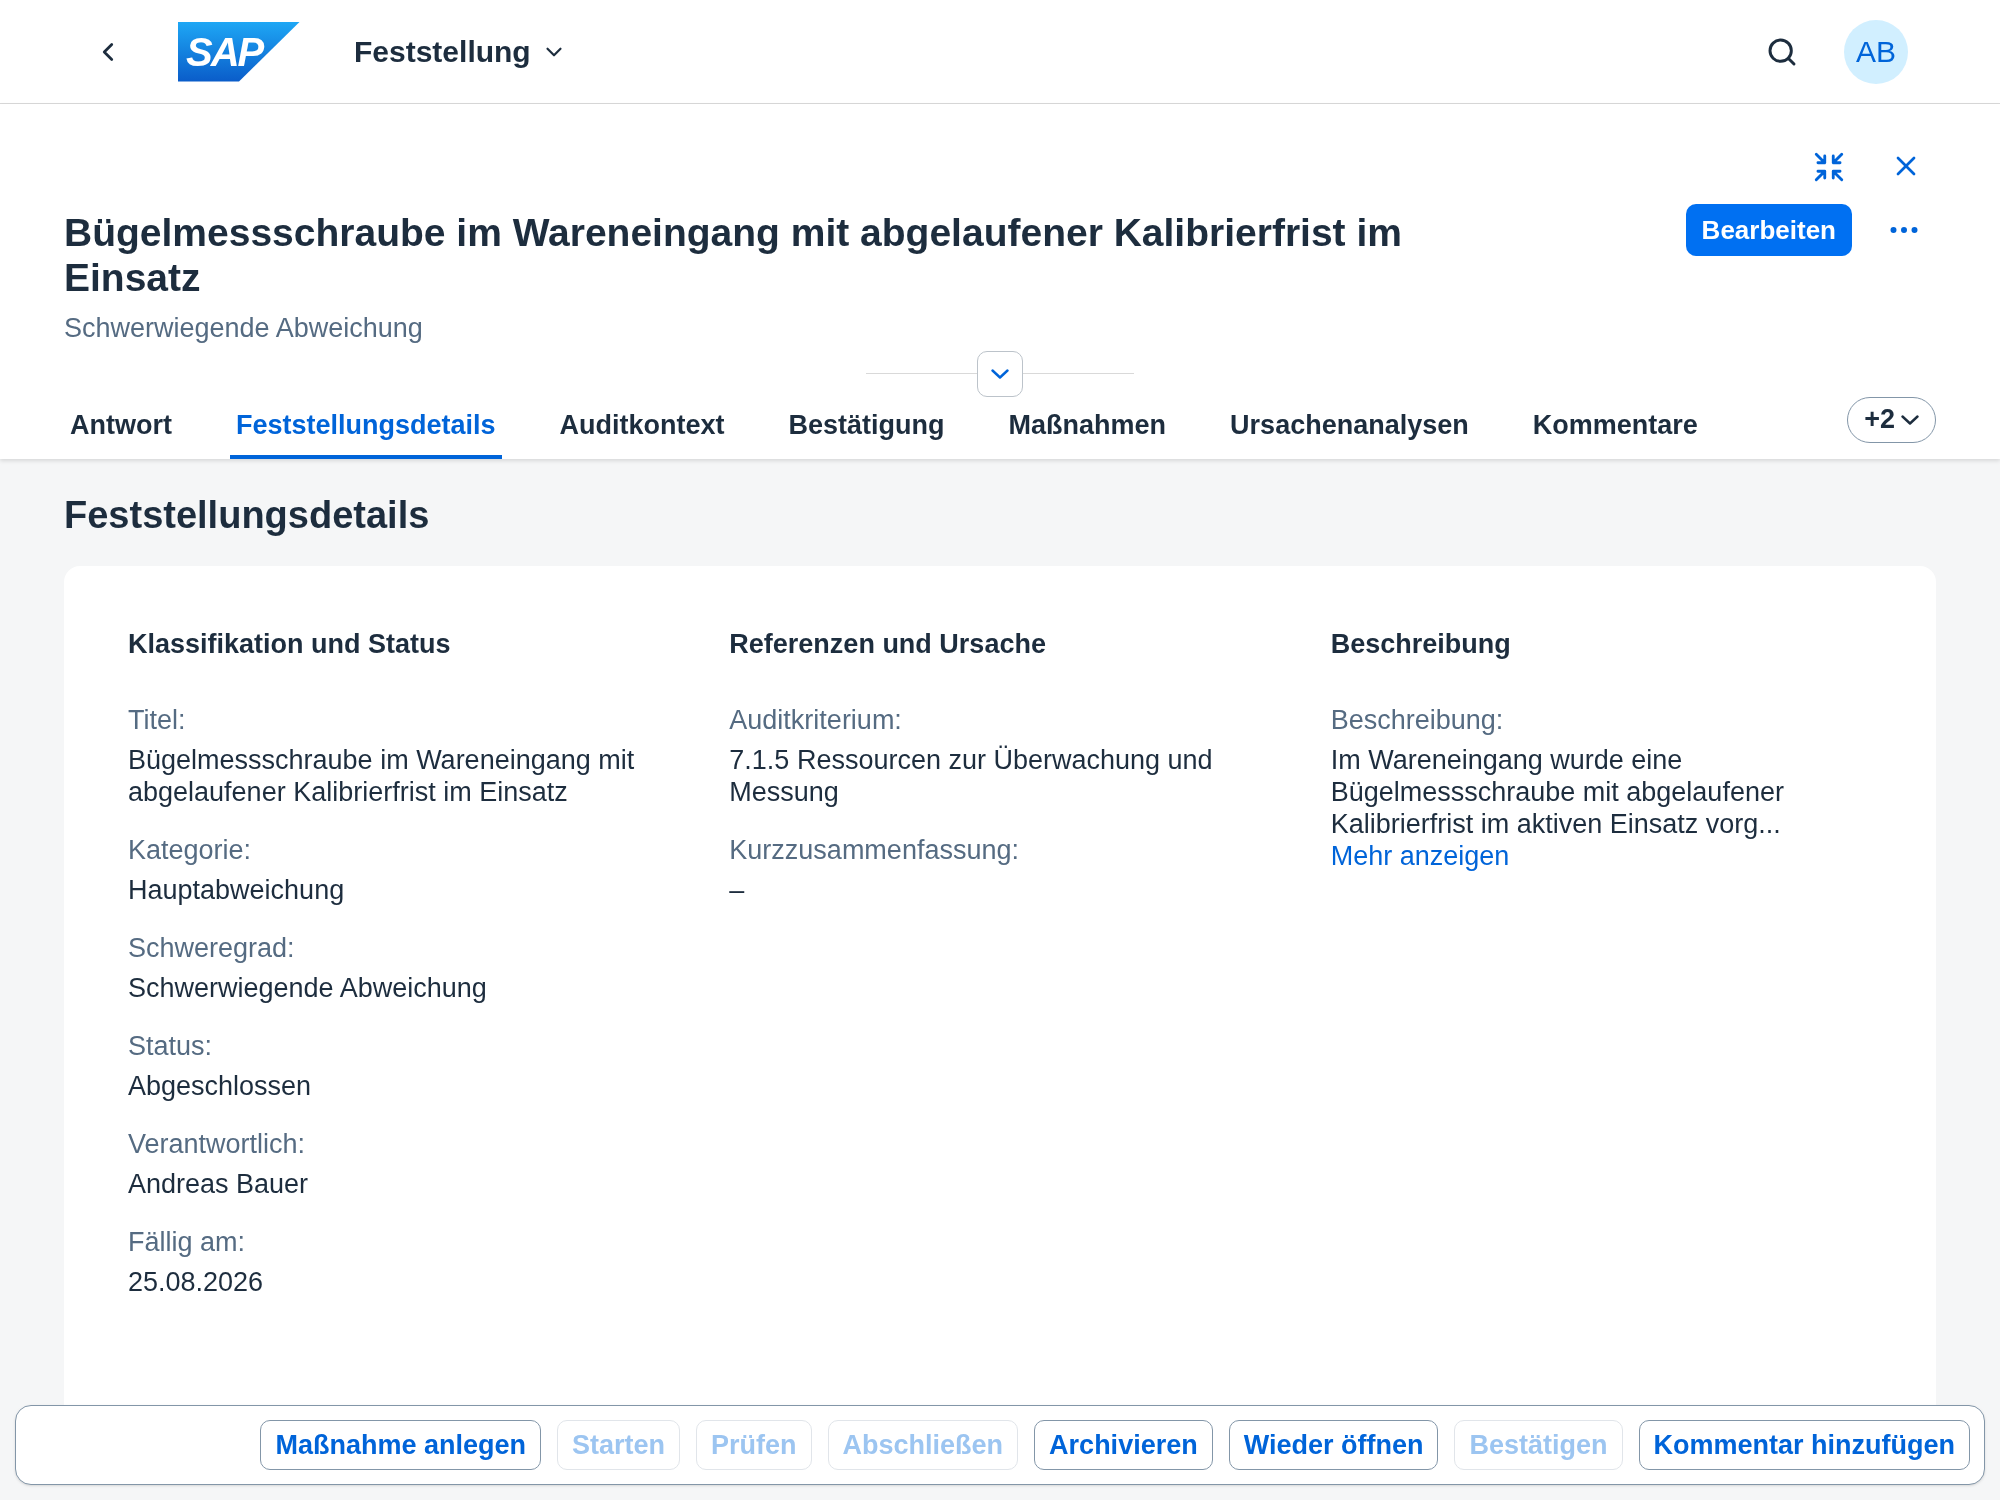 The width and height of the screenshot is (2000, 1500). What do you see at coordinates (157, 720) in the screenshot?
I see `field-label: Titel:` at bounding box center [157, 720].